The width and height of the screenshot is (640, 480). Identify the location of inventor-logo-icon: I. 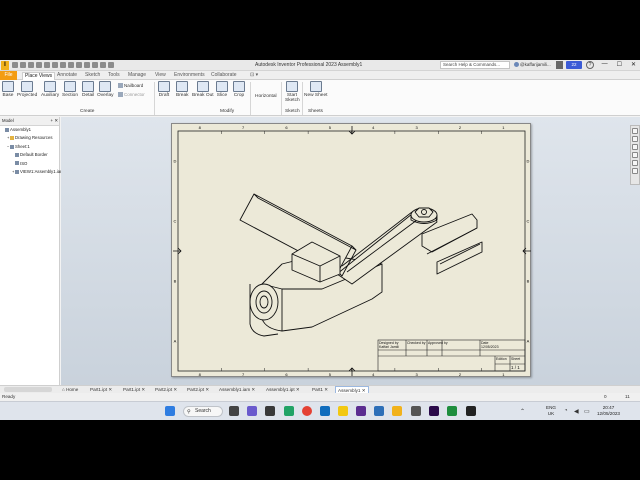
(5, 65).